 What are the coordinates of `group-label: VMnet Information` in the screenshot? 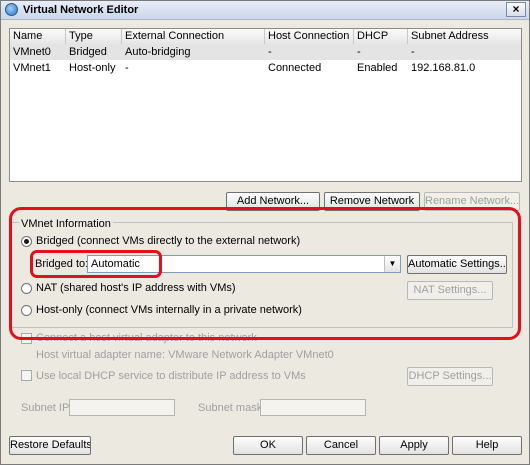 It's located at (66, 224).